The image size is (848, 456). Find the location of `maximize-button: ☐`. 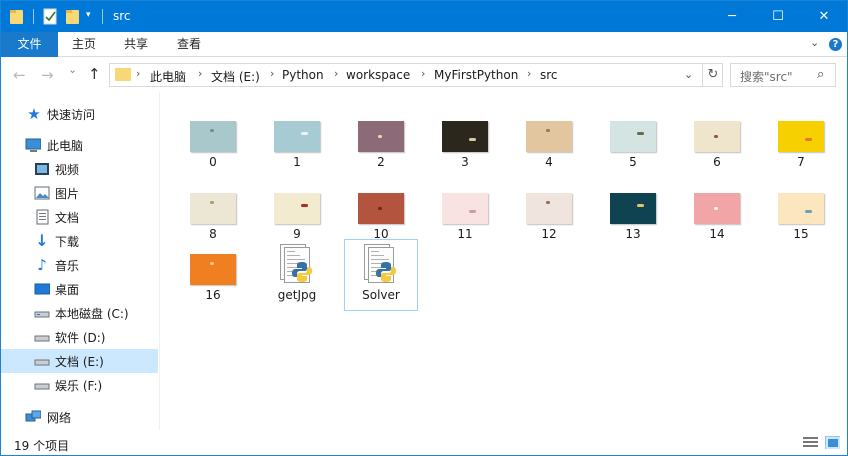

maximize-button: ☐ is located at coordinates (778, 16).